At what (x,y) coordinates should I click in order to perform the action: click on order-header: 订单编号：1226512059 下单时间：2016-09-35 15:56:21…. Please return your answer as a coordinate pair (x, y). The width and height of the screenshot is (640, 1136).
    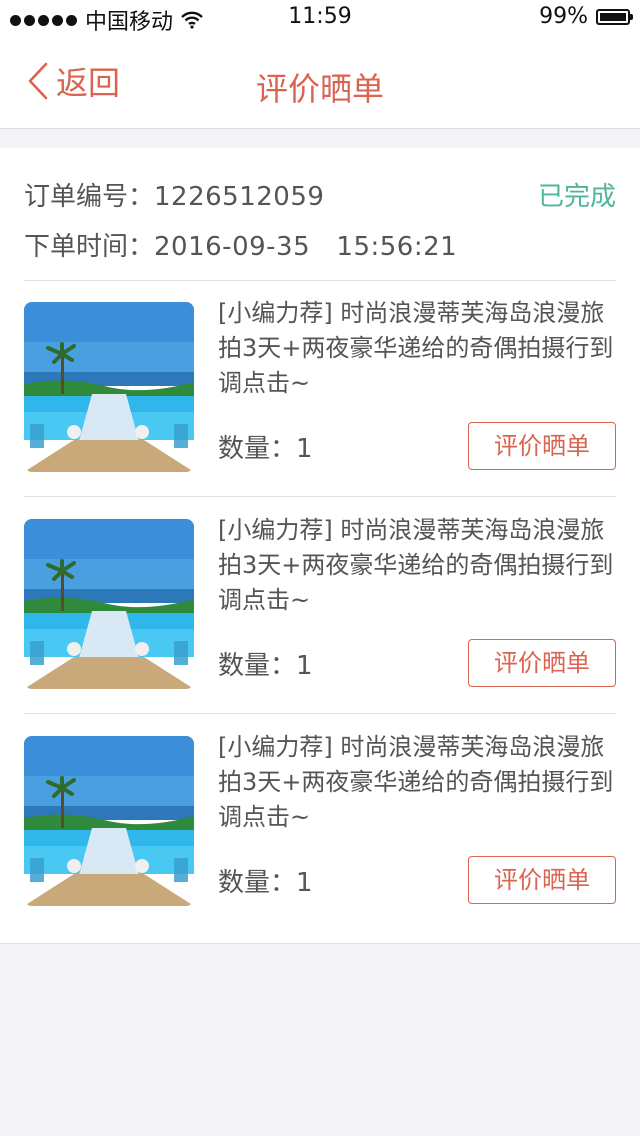
    Looking at the image, I should click on (320, 214).